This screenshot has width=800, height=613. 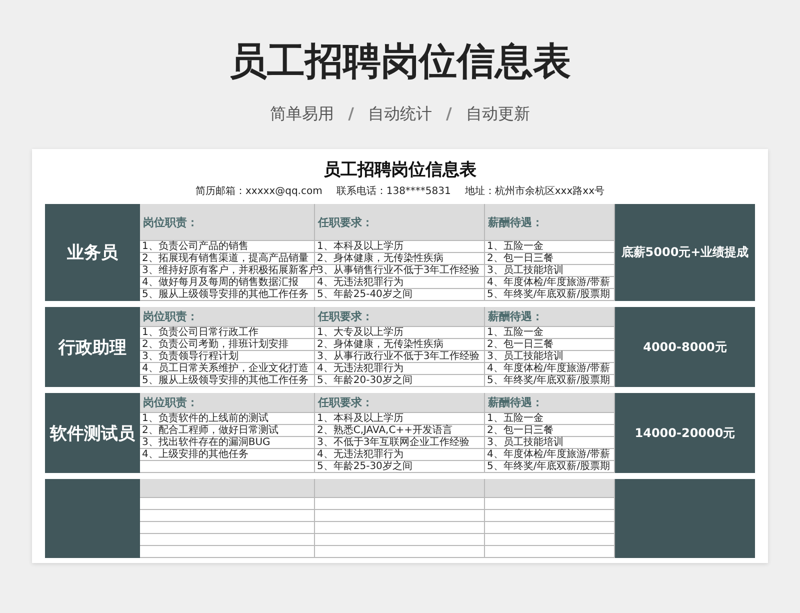 What do you see at coordinates (227, 259) in the screenshot?
I see `table-cell: 2、拓展现有销售渠道，提高产品销量` at bounding box center [227, 259].